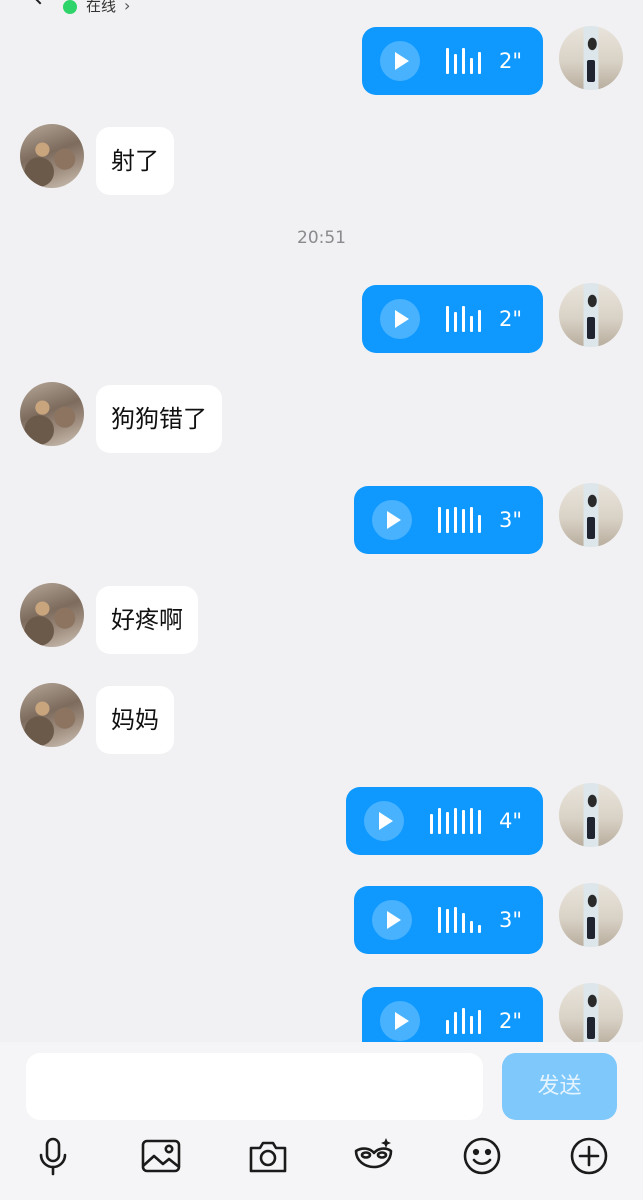 The image size is (643, 1200). What do you see at coordinates (127, 7) in the screenshot?
I see `chevron-right-icon: ›` at bounding box center [127, 7].